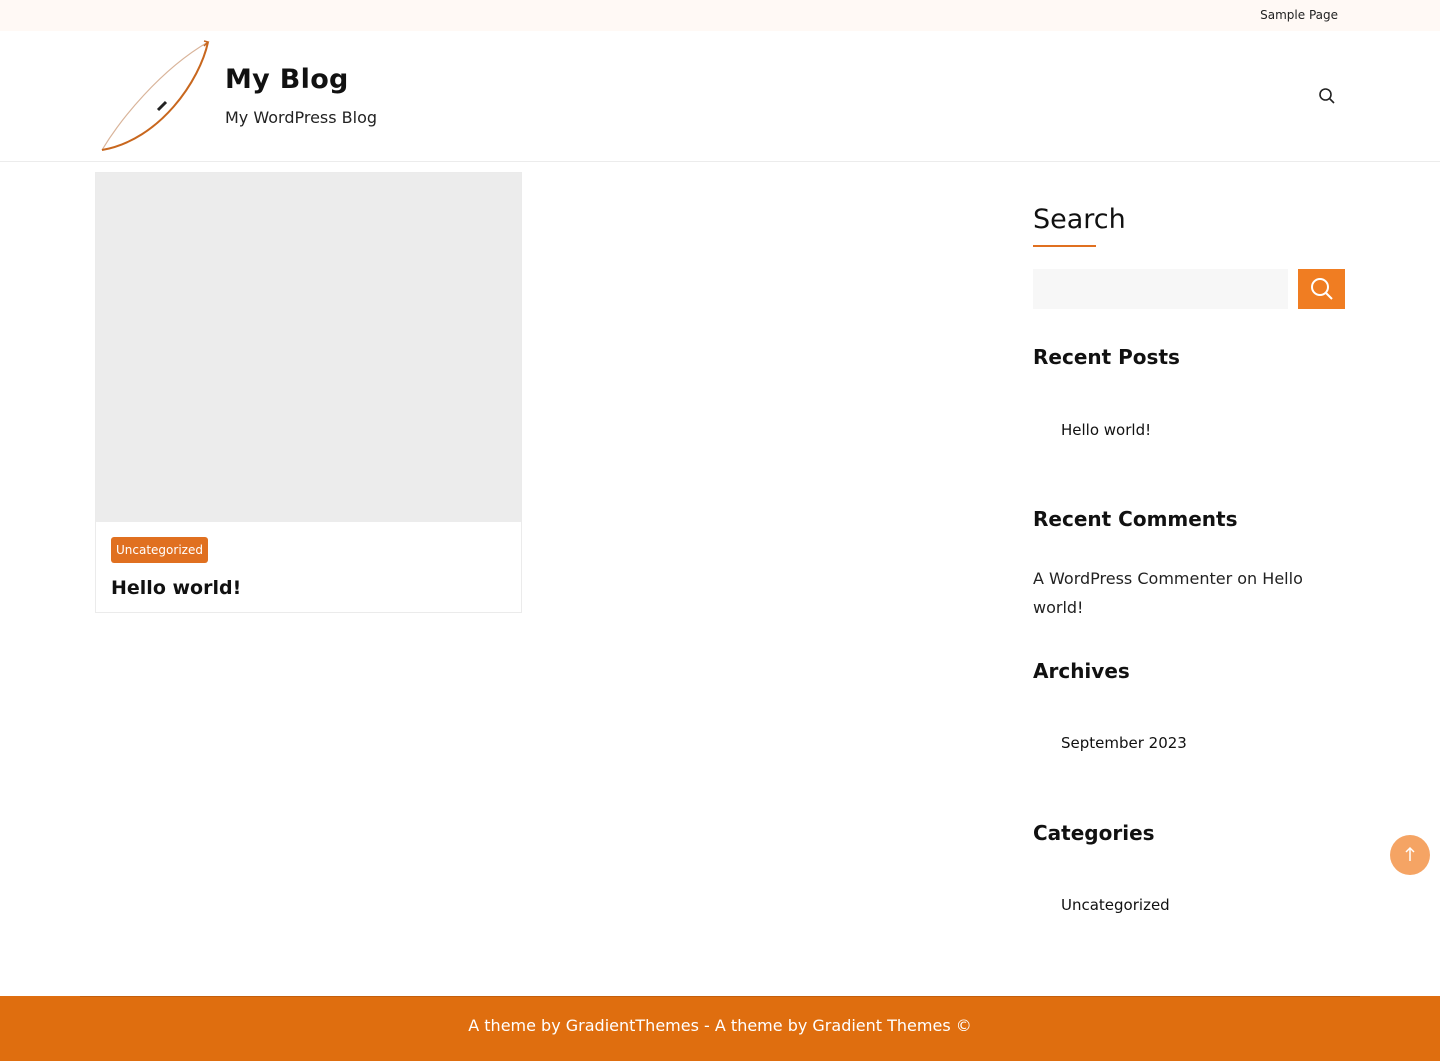 The image size is (1440, 1061). I want to click on archive-link: September 2023, so click(1124, 743).